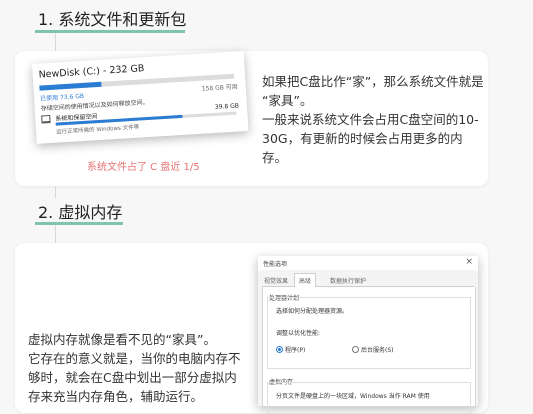 The image size is (533, 414). I want to click on section2-text-line: 够时，就会在C盘中划出一部分虚拟内, so click(132, 377).